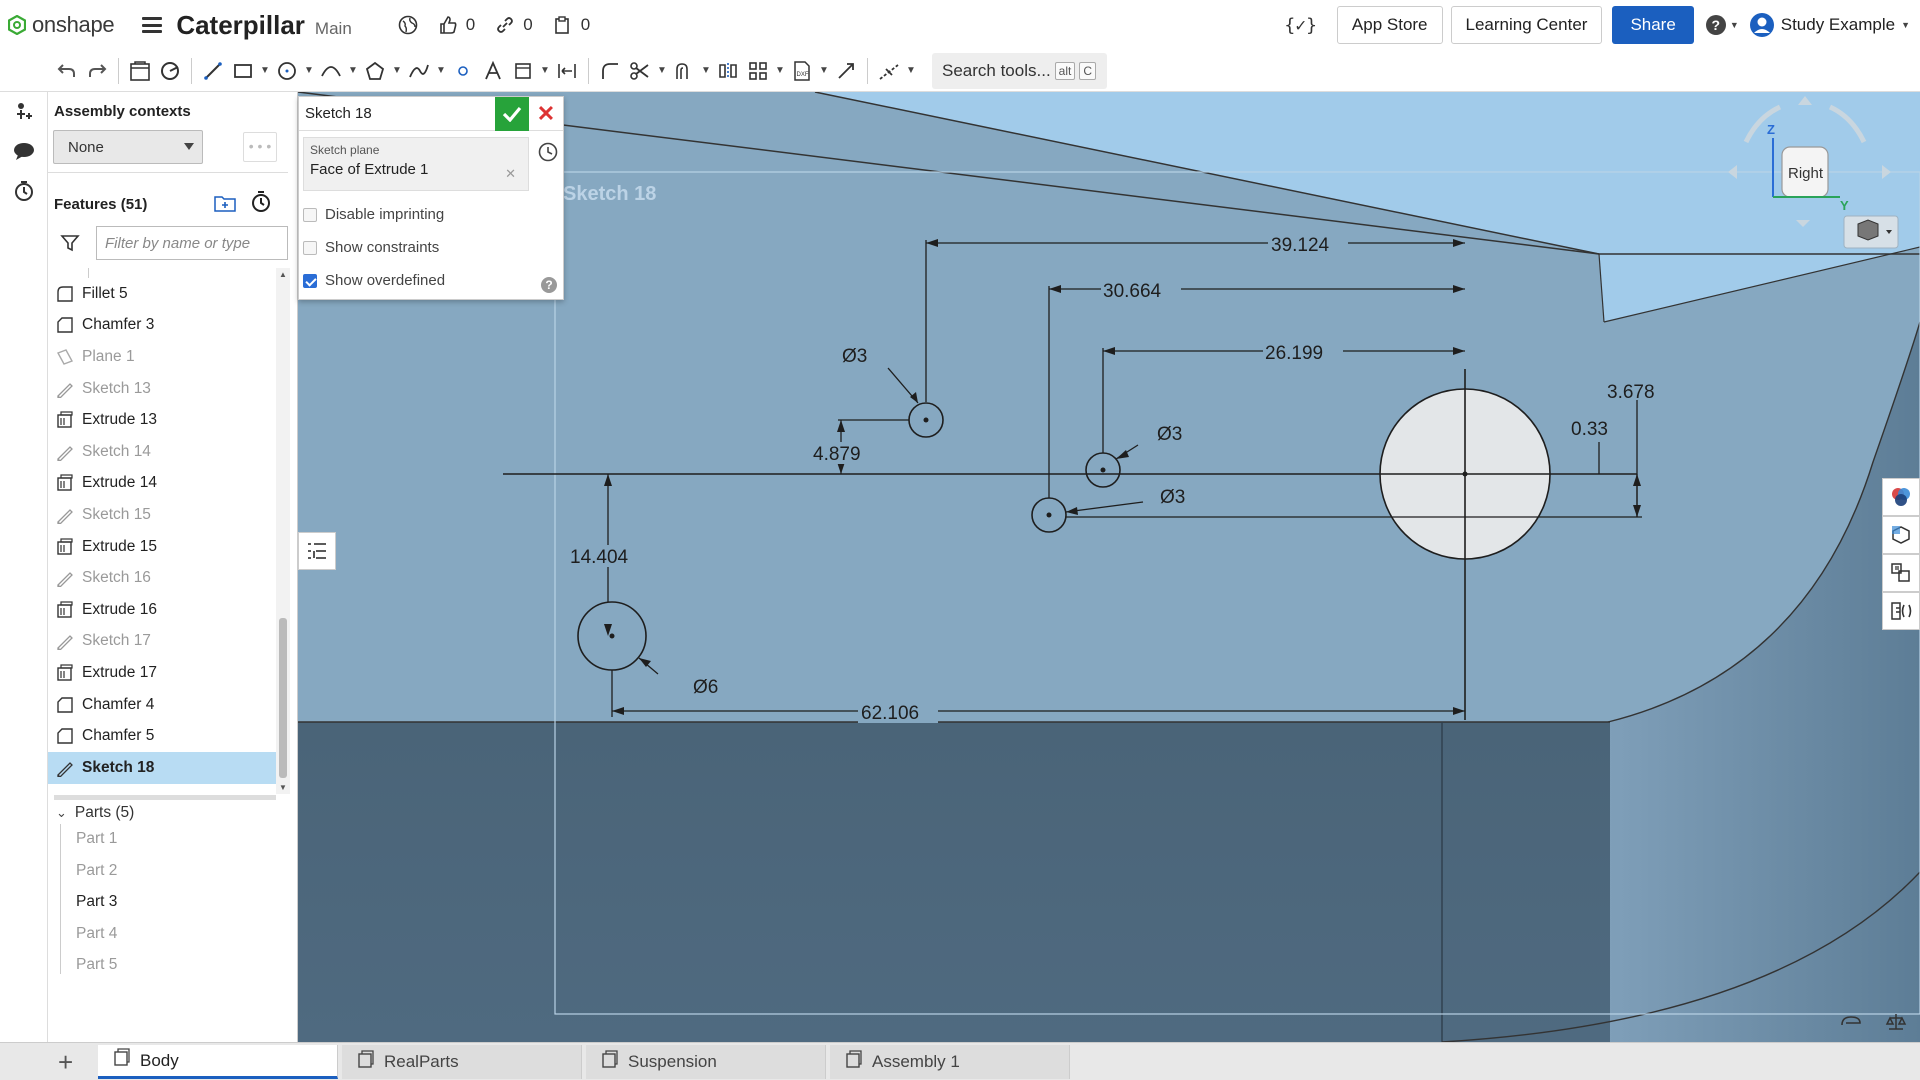  What do you see at coordinates (218, 1062) in the screenshot?
I see `tab-body: Body` at bounding box center [218, 1062].